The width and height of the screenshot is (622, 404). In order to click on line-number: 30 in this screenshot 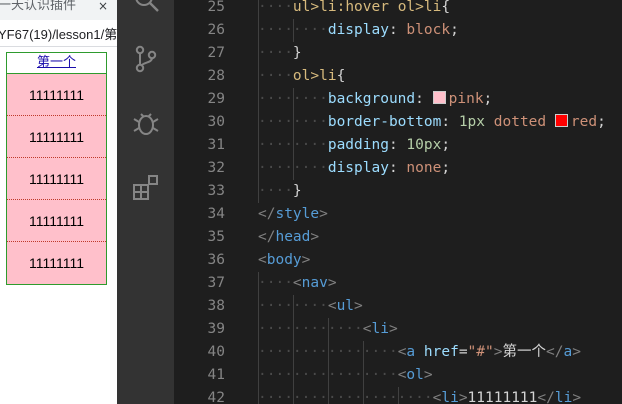, I will do `click(216, 122)`.